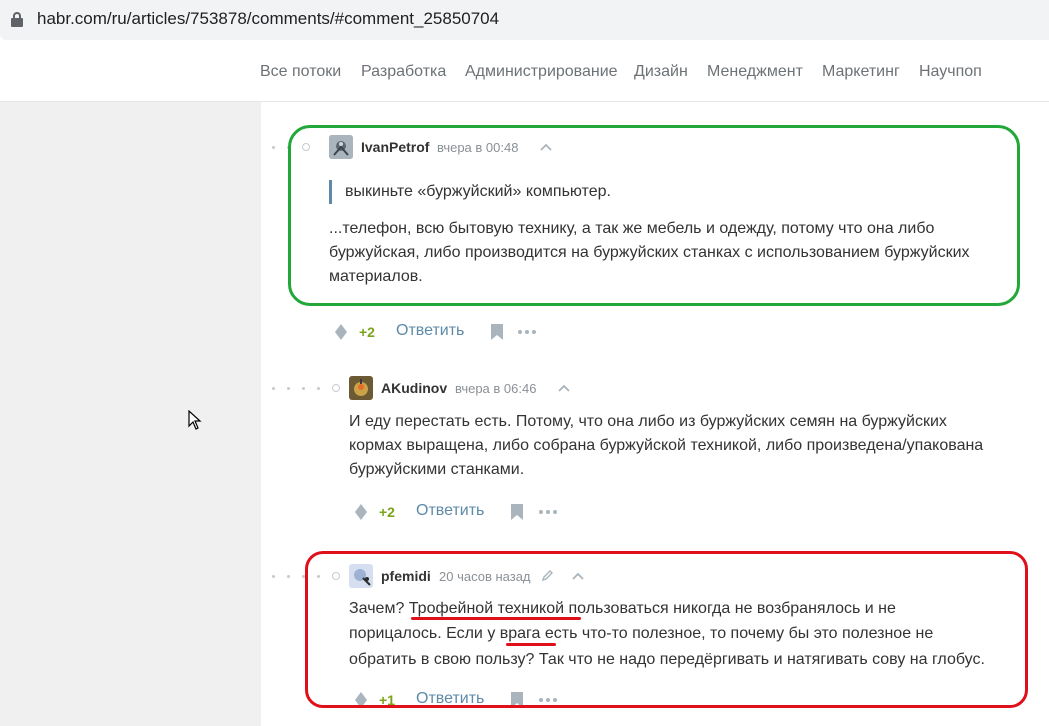 The height and width of the screenshot is (726, 1049). What do you see at coordinates (564, 388) in the screenshot?
I see `chevron-up-icon` at bounding box center [564, 388].